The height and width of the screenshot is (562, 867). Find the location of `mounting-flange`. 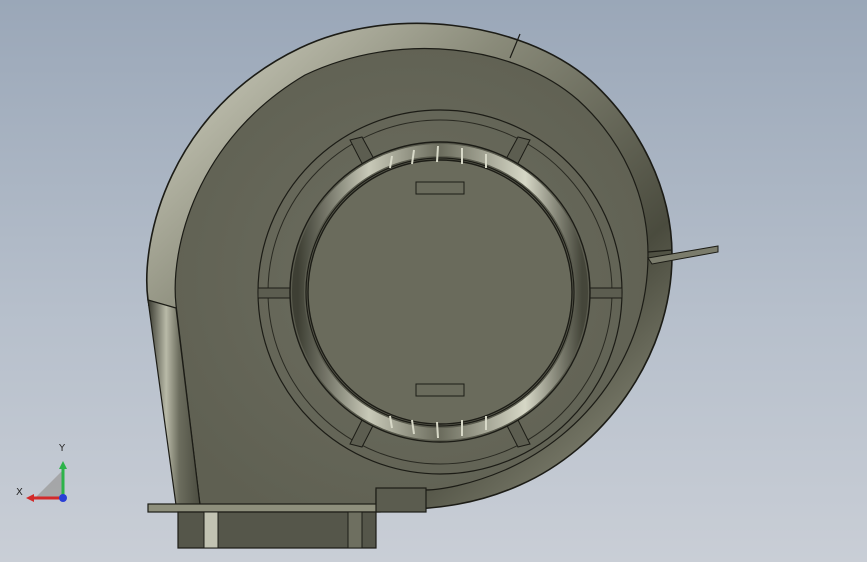

mounting-flange is located at coordinates (264, 508).